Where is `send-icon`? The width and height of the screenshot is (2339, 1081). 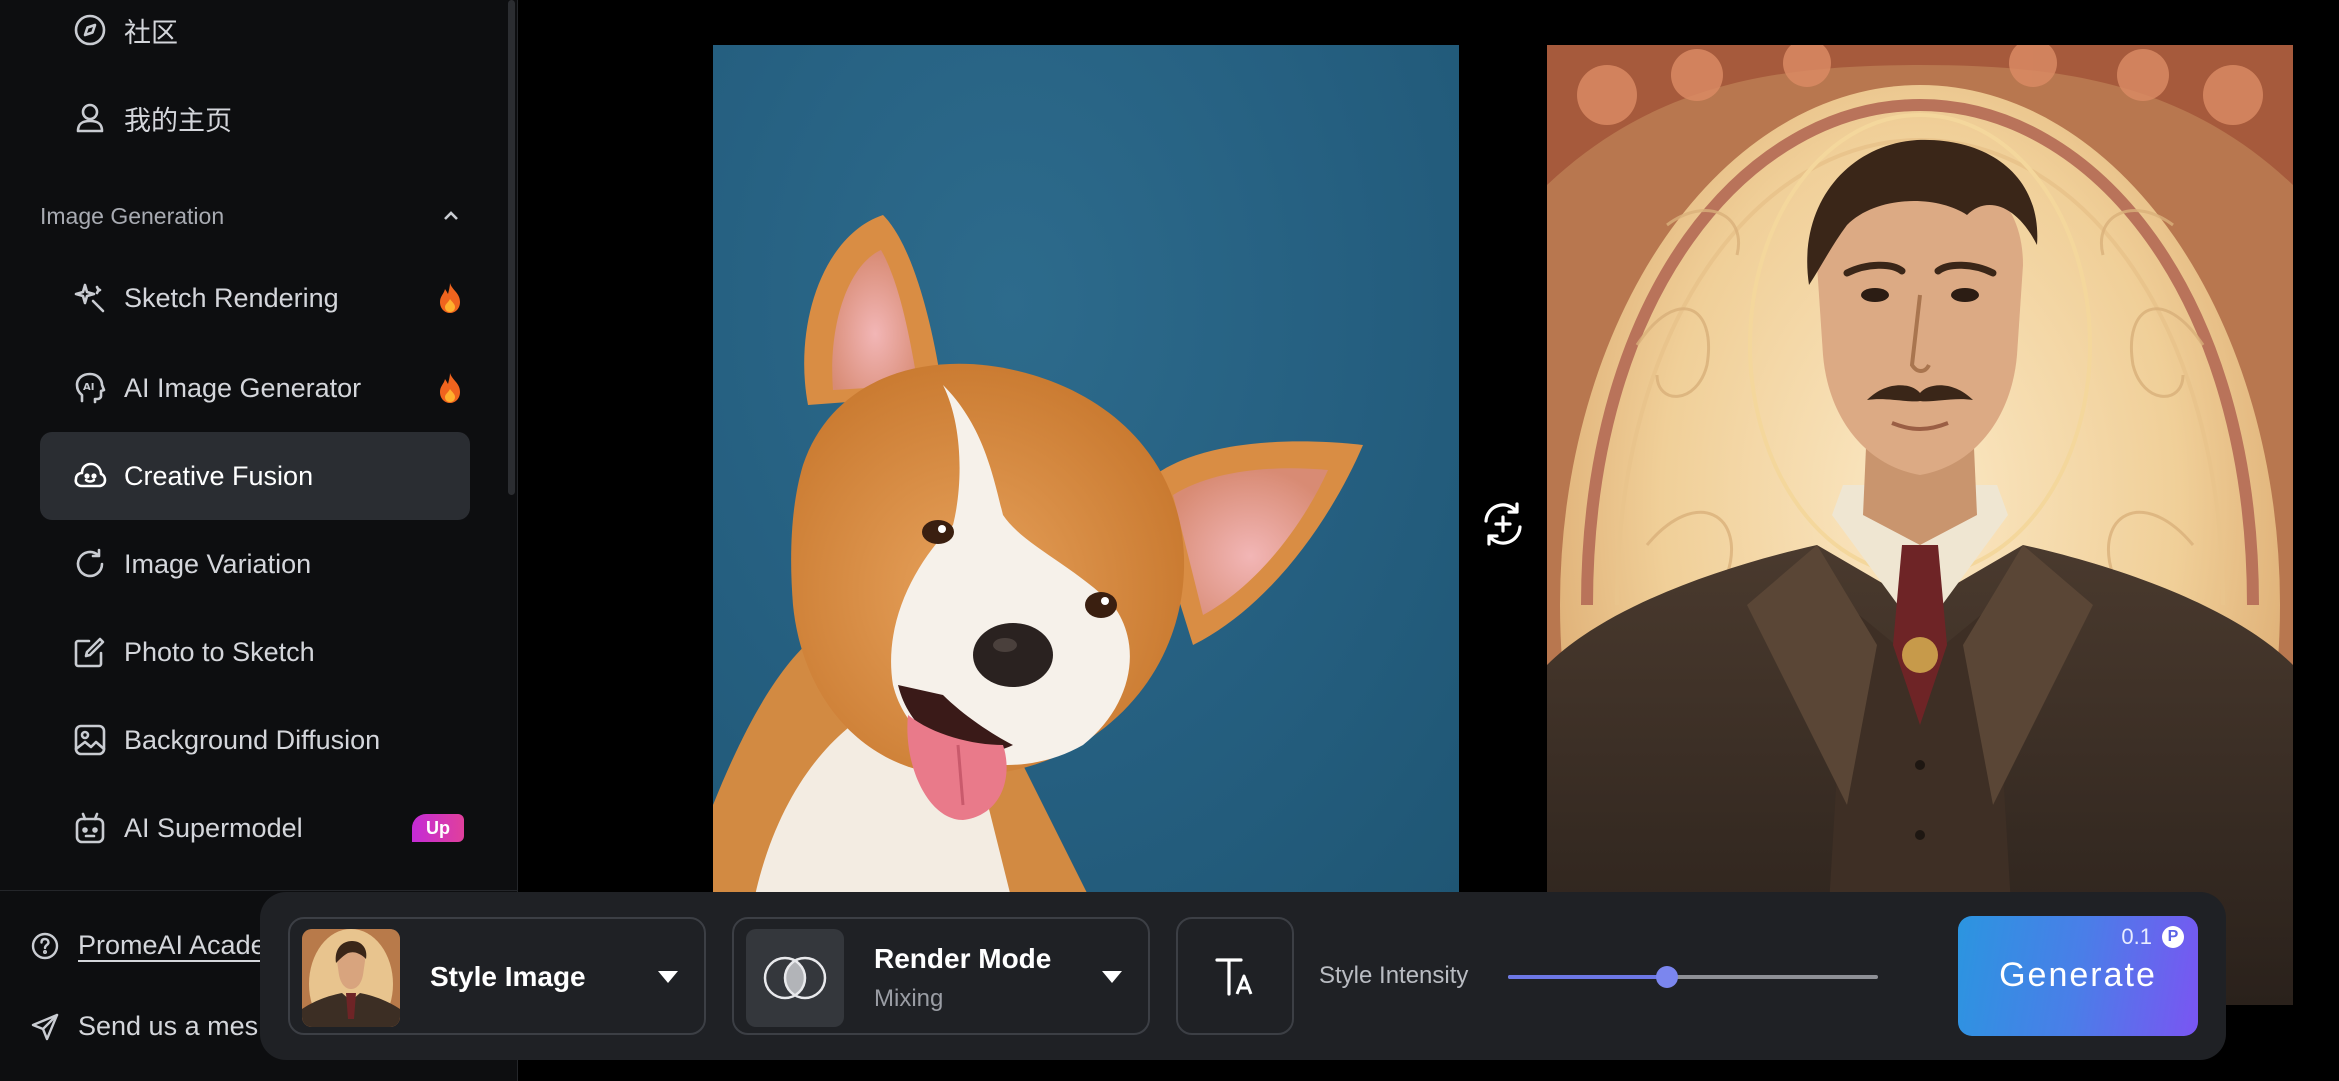 send-icon is located at coordinates (45, 1026).